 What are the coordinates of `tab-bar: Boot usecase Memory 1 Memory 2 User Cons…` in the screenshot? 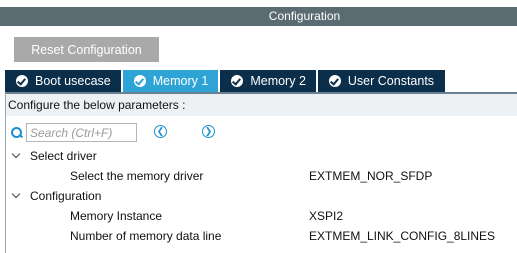 It's located at (226, 81).